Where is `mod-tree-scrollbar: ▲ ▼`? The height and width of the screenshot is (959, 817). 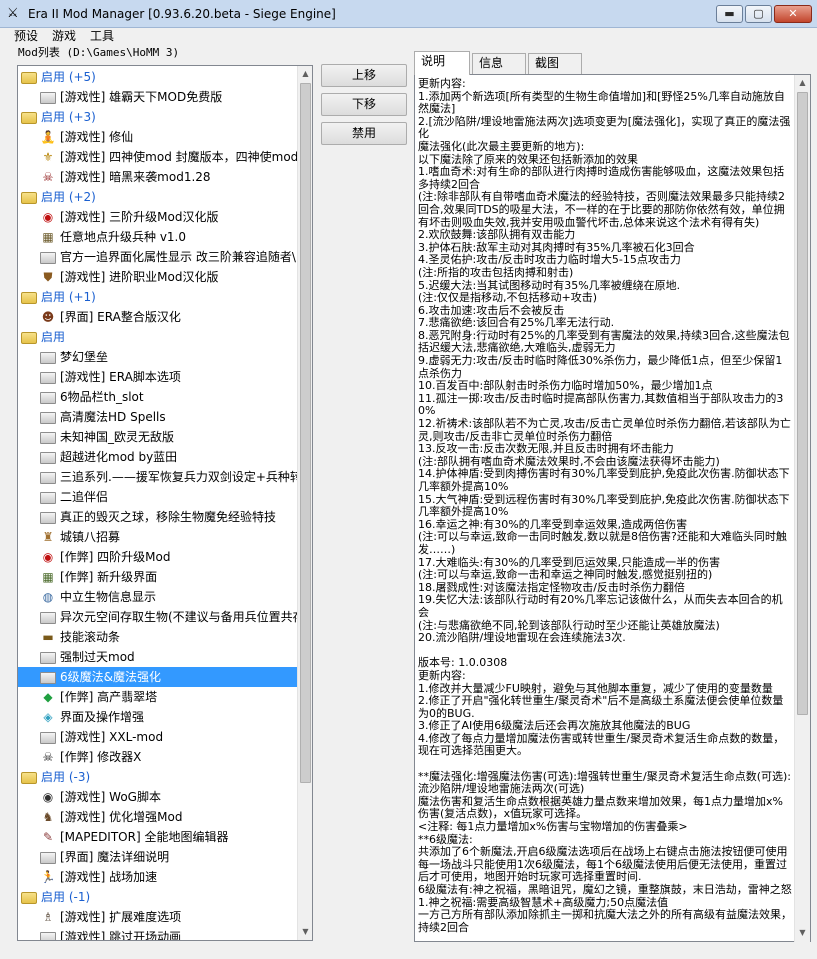 mod-tree-scrollbar: ▲ ▼ is located at coordinates (304, 503).